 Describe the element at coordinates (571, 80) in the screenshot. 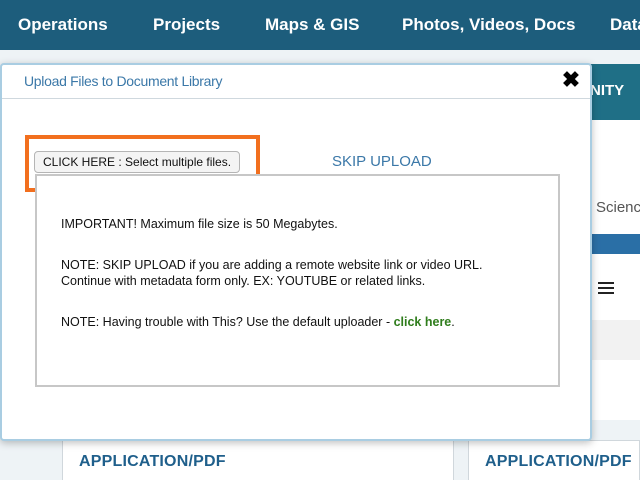

I see `close-icon: ✖` at that location.